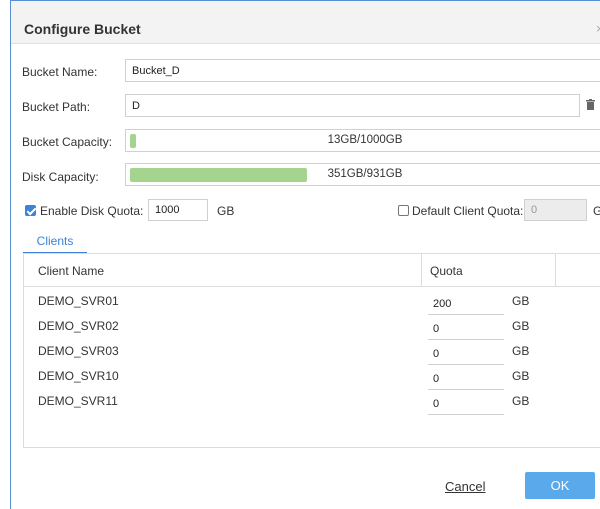 The width and height of the screenshot is (600, 509). I want to click on trash-icon, so click(590, 104).